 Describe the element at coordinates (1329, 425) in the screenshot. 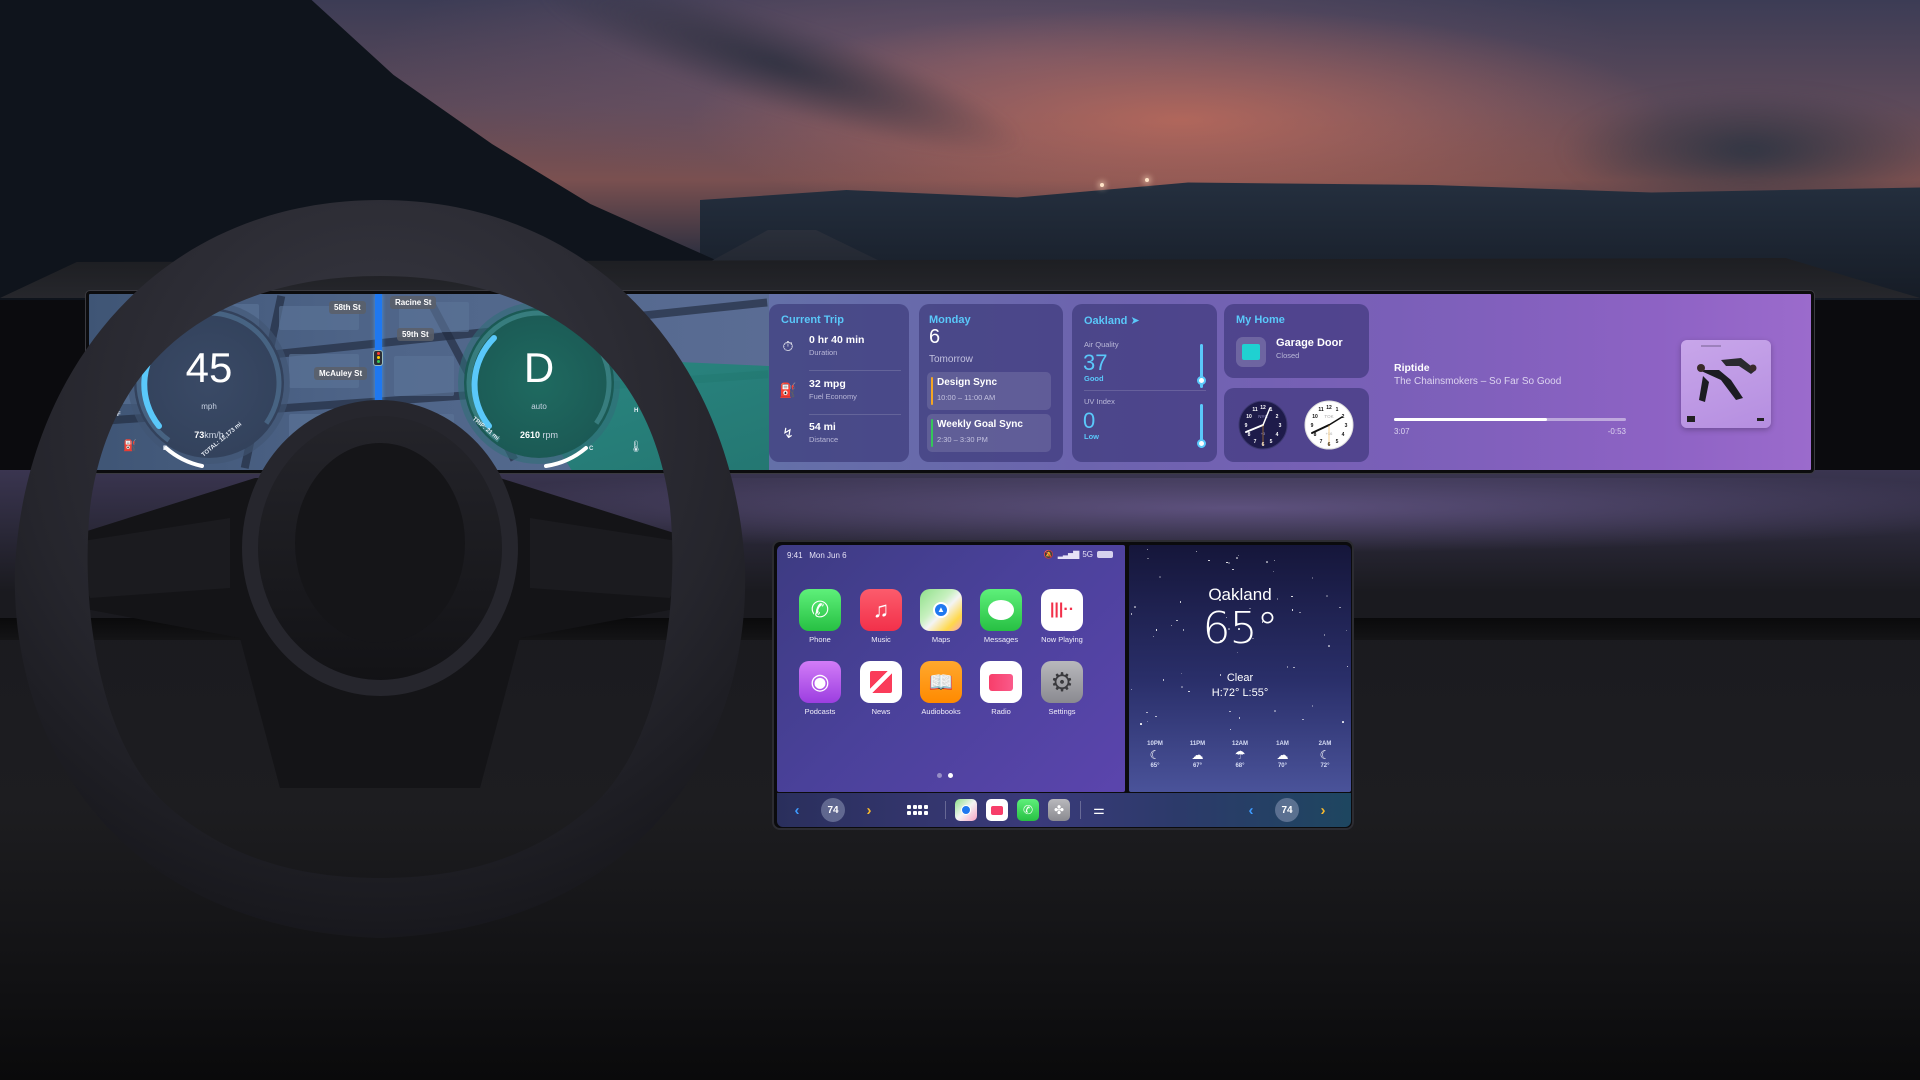

I see `world-clock-tok: 12123 4567 891011 TOK +16` at that location.